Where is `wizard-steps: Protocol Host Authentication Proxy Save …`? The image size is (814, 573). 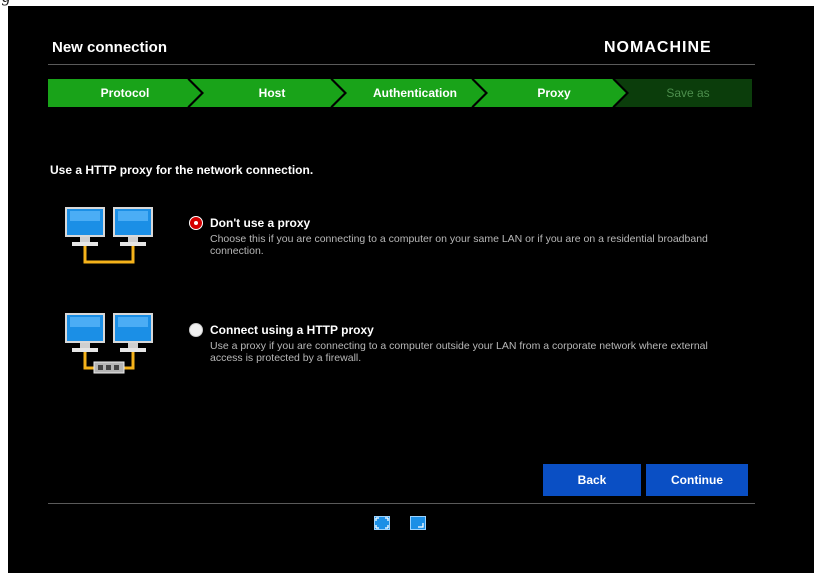
wizard-steps: Protocol Host Authentication Proxy Save … is located at coordinates (400, 93).